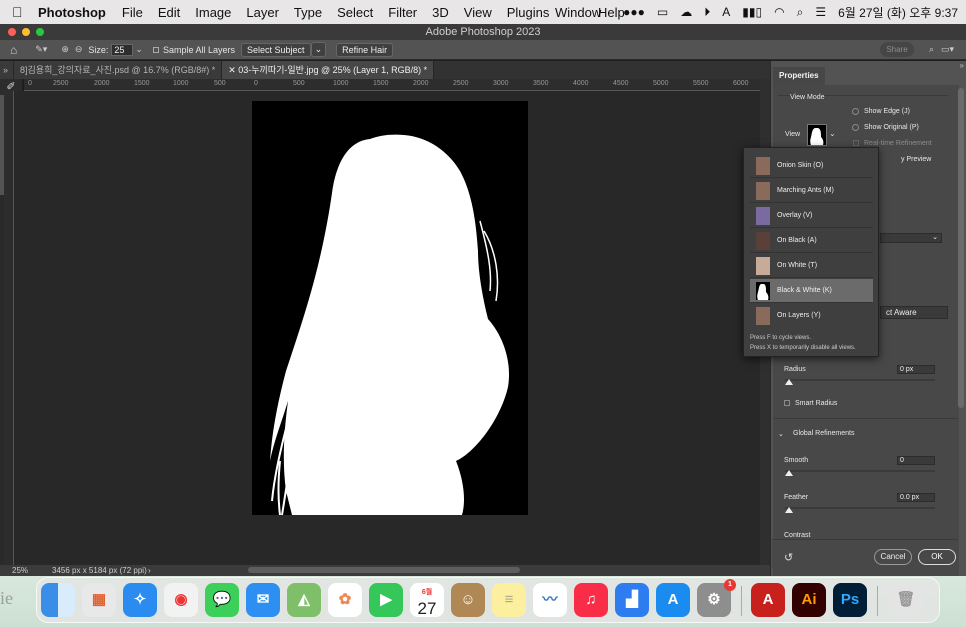 The image size is (966, 627). What do you see at coordinates (13, 50) in the screenshot?
I see `home-icon: ⌂` at bounding box center [13, 50].